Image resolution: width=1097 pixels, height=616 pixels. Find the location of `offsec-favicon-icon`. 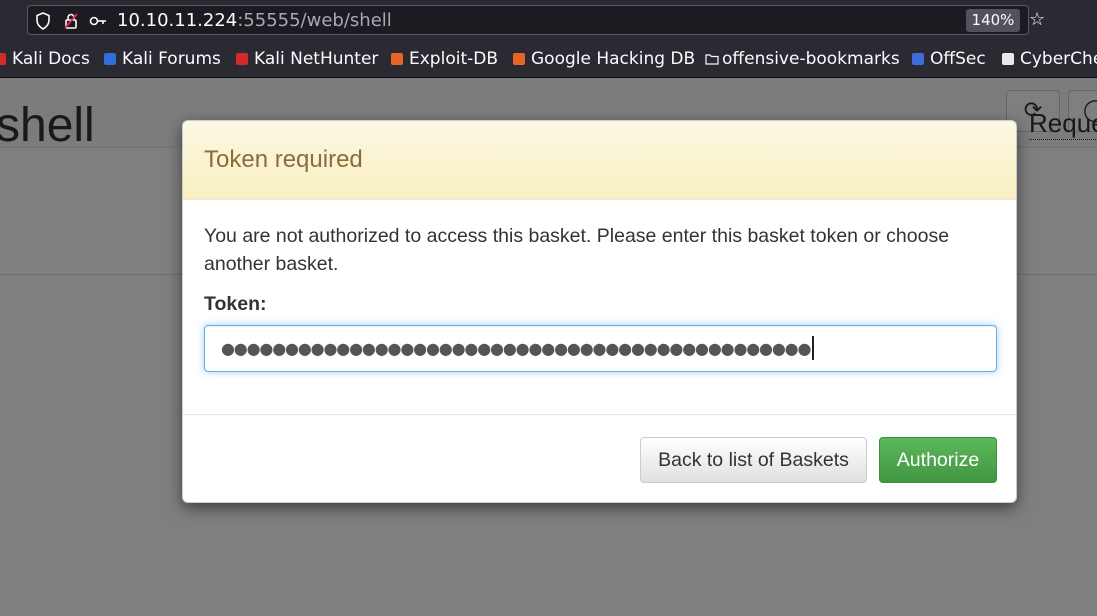

offsec-favicon-icon is located at coordinates (918, 59).